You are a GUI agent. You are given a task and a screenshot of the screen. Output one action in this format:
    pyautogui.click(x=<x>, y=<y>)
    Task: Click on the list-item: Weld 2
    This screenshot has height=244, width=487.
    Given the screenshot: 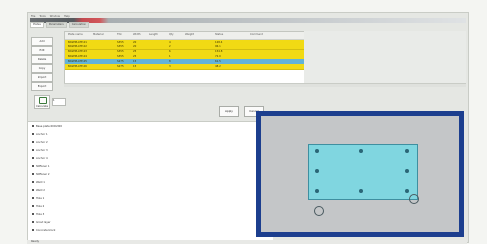 What is the action you would take?
    pyautogui.click(x=38, y=190)
    